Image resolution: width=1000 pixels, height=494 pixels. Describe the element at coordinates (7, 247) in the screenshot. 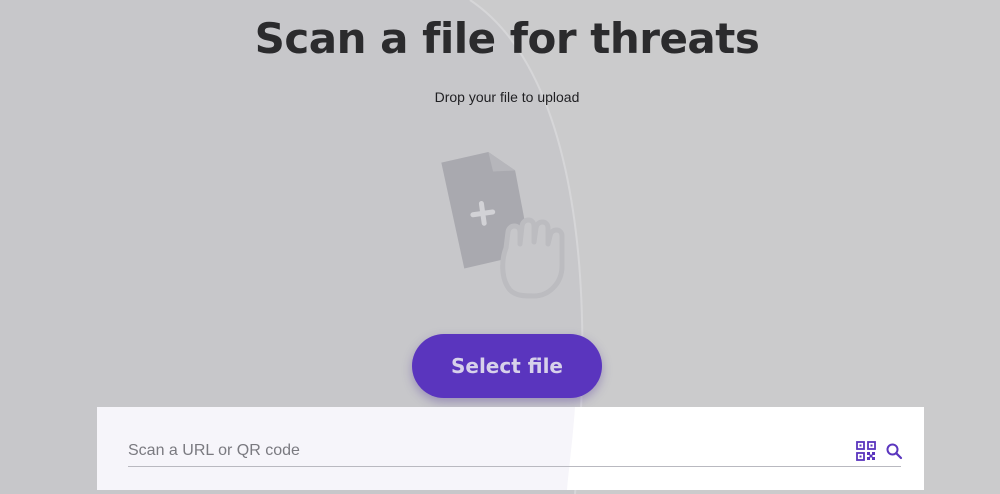

I see `left-edge-strip` at that location.